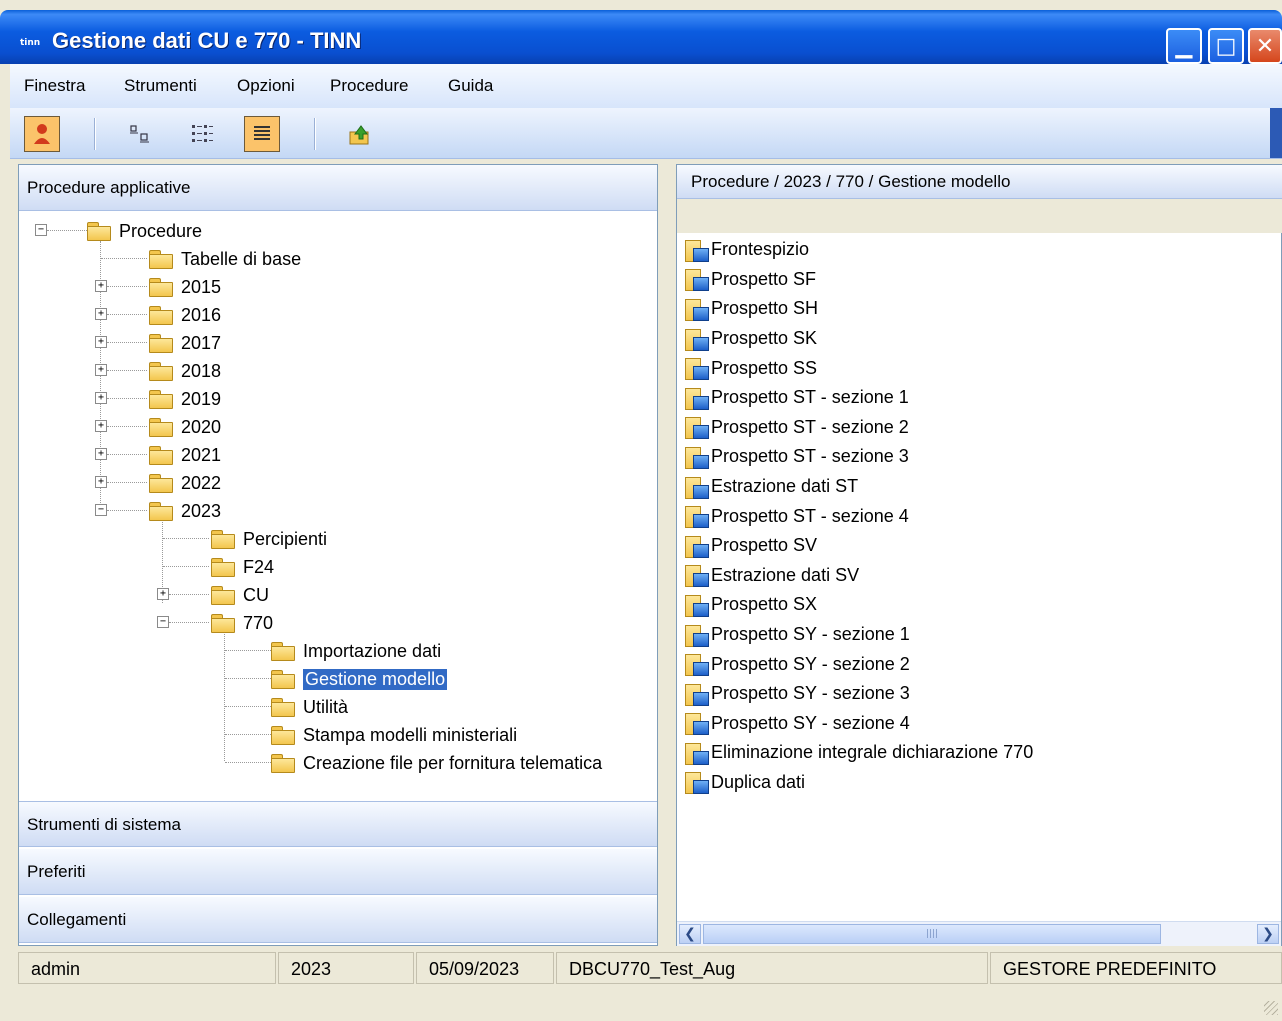 The image size is (1282, 1021). What do you see at coordinates (225, 259) in the screenshot?
I see `tree-node-tabelle-di-base: Tabelle di base` at bounding box center [225, 259].